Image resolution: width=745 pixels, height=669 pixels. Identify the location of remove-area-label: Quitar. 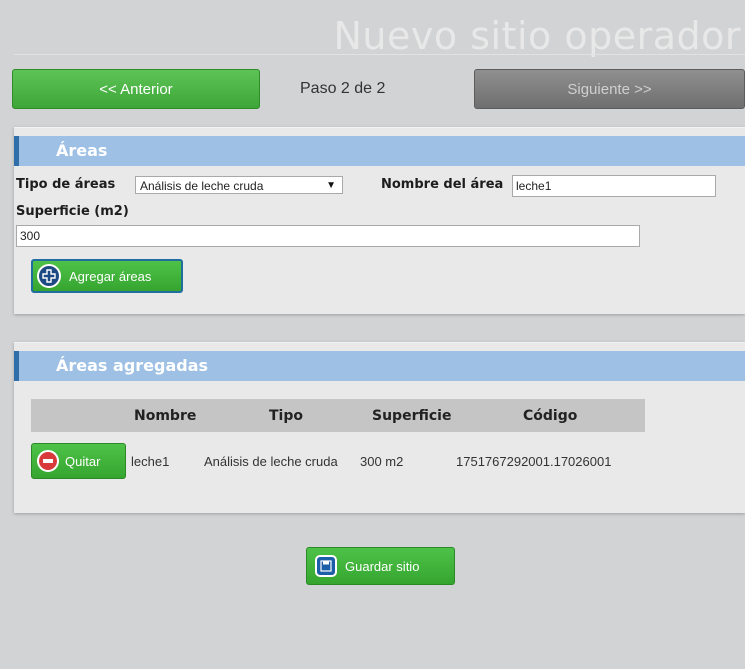
(83, 461).